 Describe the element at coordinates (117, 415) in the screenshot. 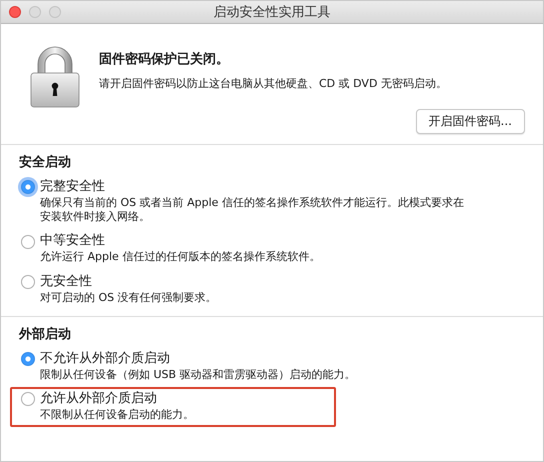

I see `option-description: 不限制从任何设备启动的能力。` at that location.